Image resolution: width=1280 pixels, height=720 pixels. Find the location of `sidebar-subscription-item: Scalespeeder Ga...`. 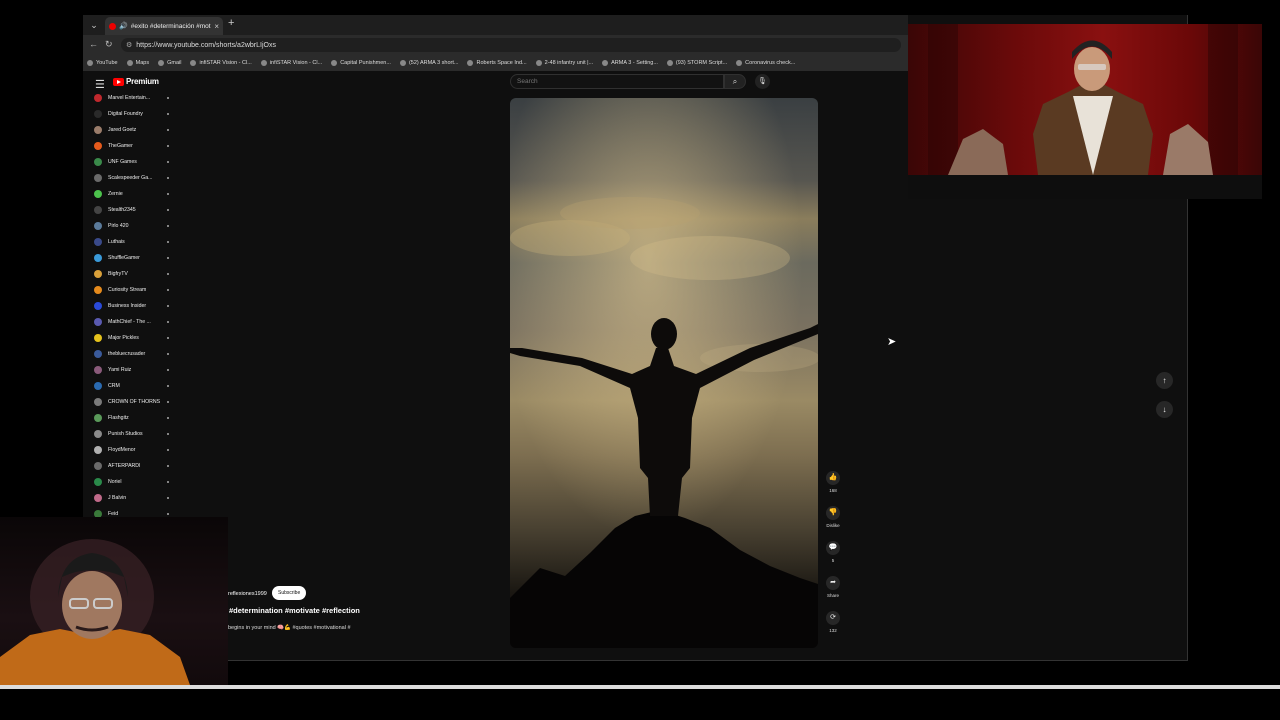

sidebar-subscription-item: Scalespeeder Ga... is located at coordinates (131, 178).